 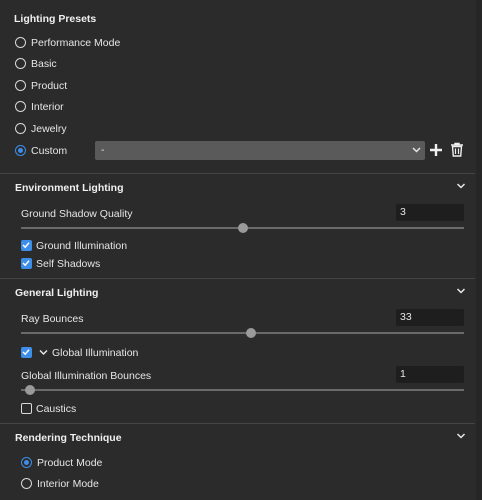 I want to click on rendering-option-label: Product Mode, so click(x=70, y=463).